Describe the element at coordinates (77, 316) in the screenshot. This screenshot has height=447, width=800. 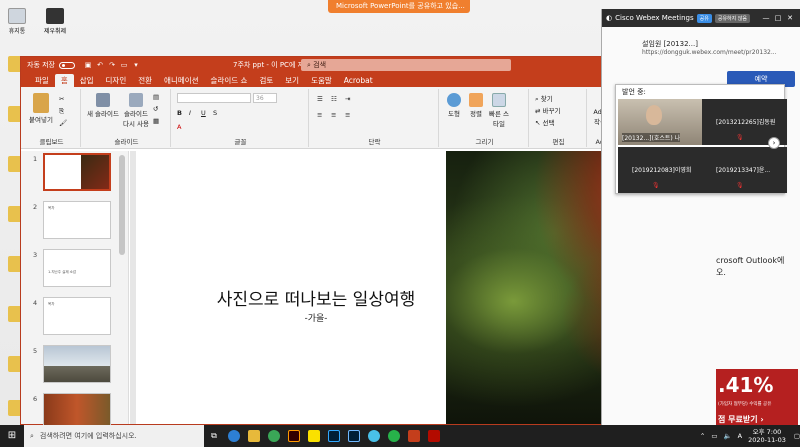
I see `slide-thumbnail-4: 목차` at that location.